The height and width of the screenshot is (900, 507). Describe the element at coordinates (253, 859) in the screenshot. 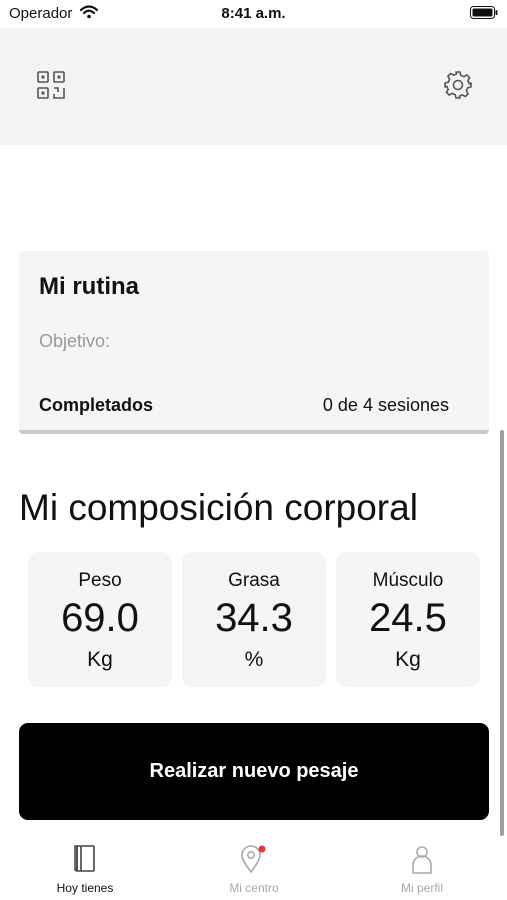

I see `location-pin-icon` at that location.